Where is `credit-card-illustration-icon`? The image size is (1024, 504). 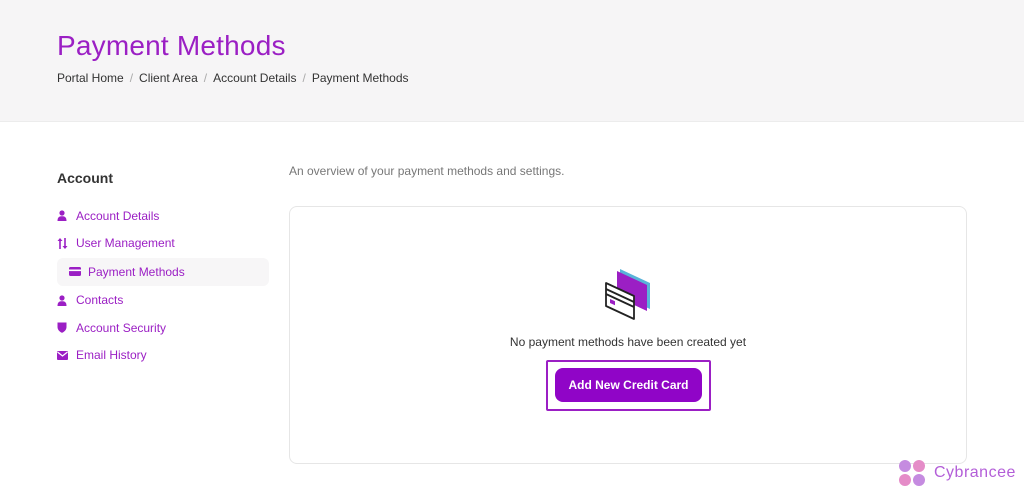 credit-card-illustration-icon is located at coordinates (629, 295).